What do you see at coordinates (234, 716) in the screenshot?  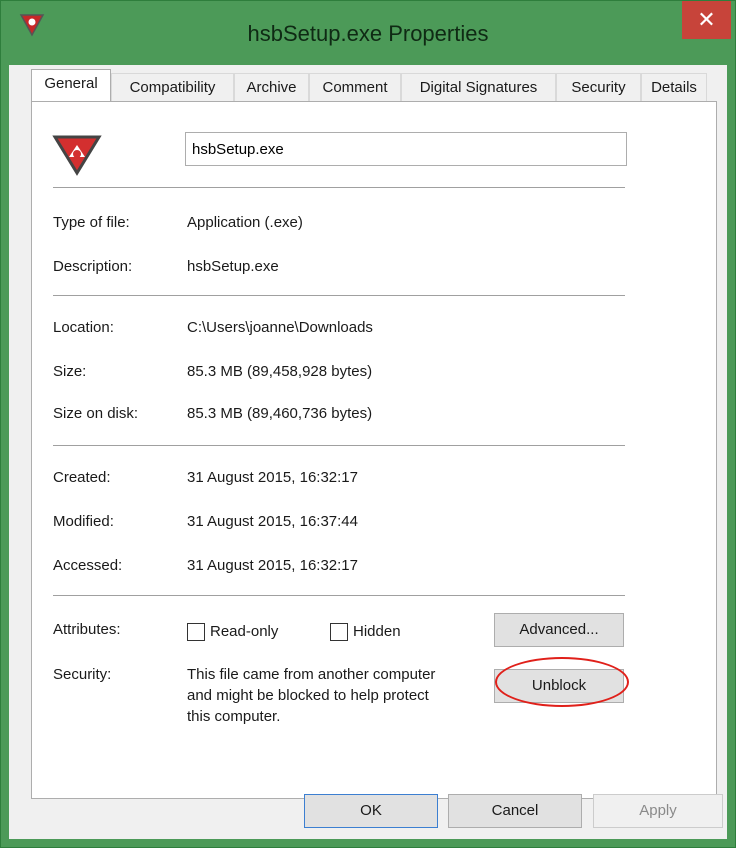 I see `security-message-line: this computer.` at bounding box center [234, 716].